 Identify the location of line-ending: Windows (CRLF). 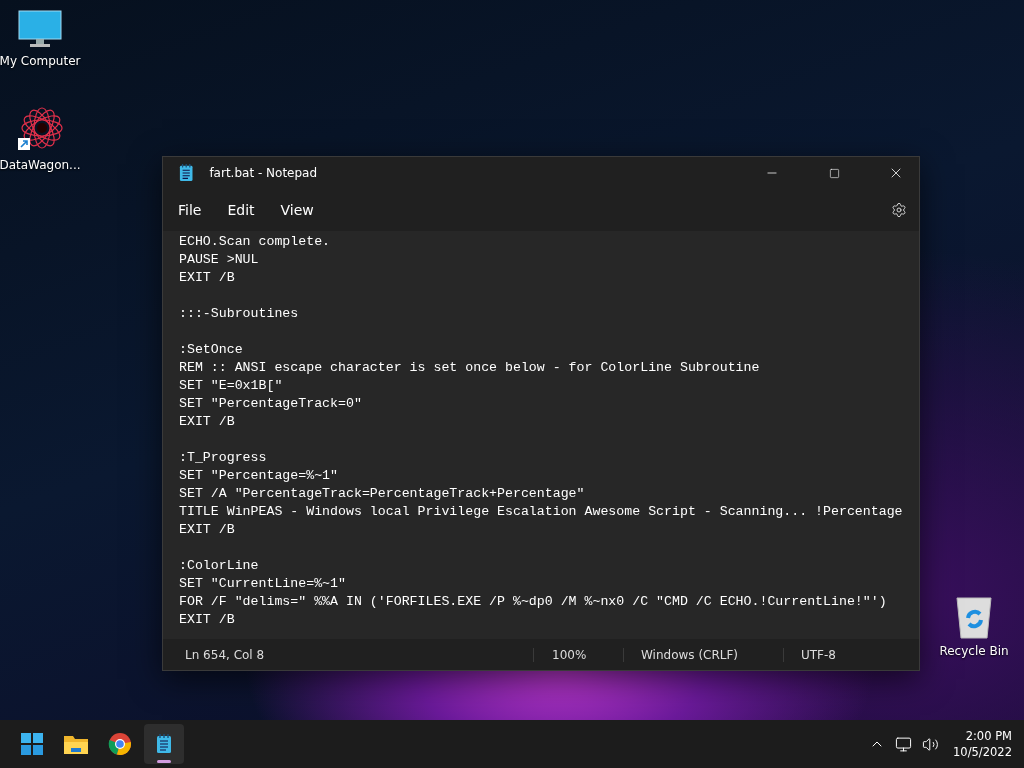
(703, 654).